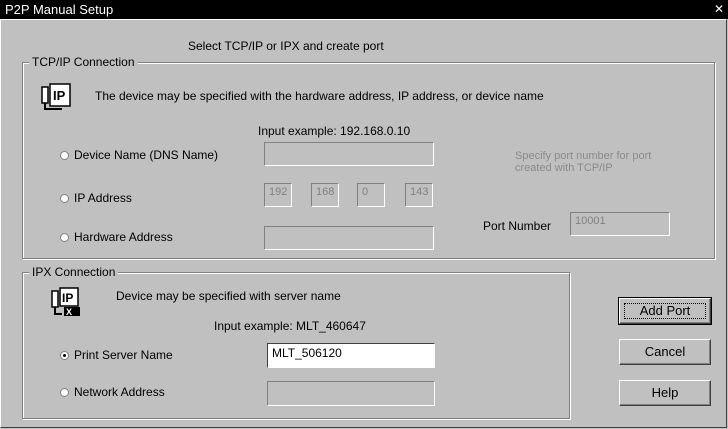  I want to click on network-address-label: Network Address, so click(119, 392).